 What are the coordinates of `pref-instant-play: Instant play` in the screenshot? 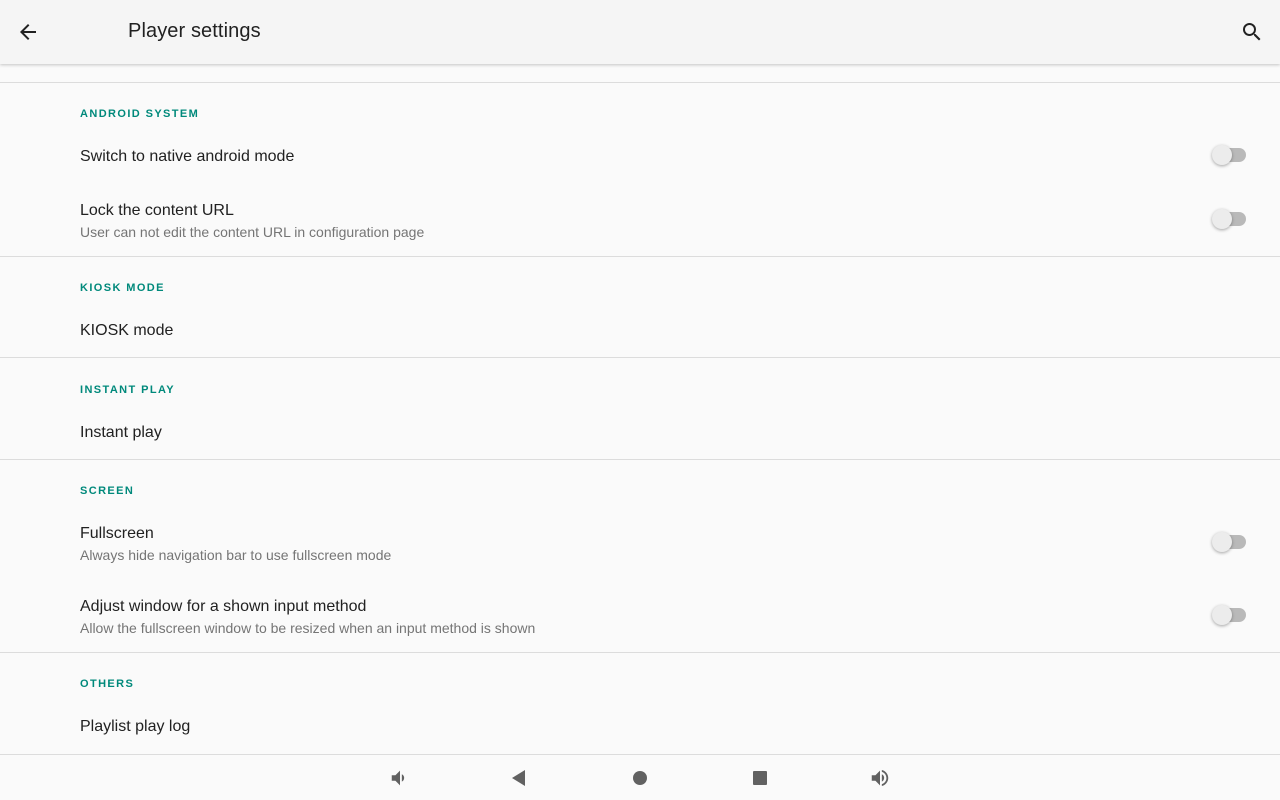 It's located at (640, 432).